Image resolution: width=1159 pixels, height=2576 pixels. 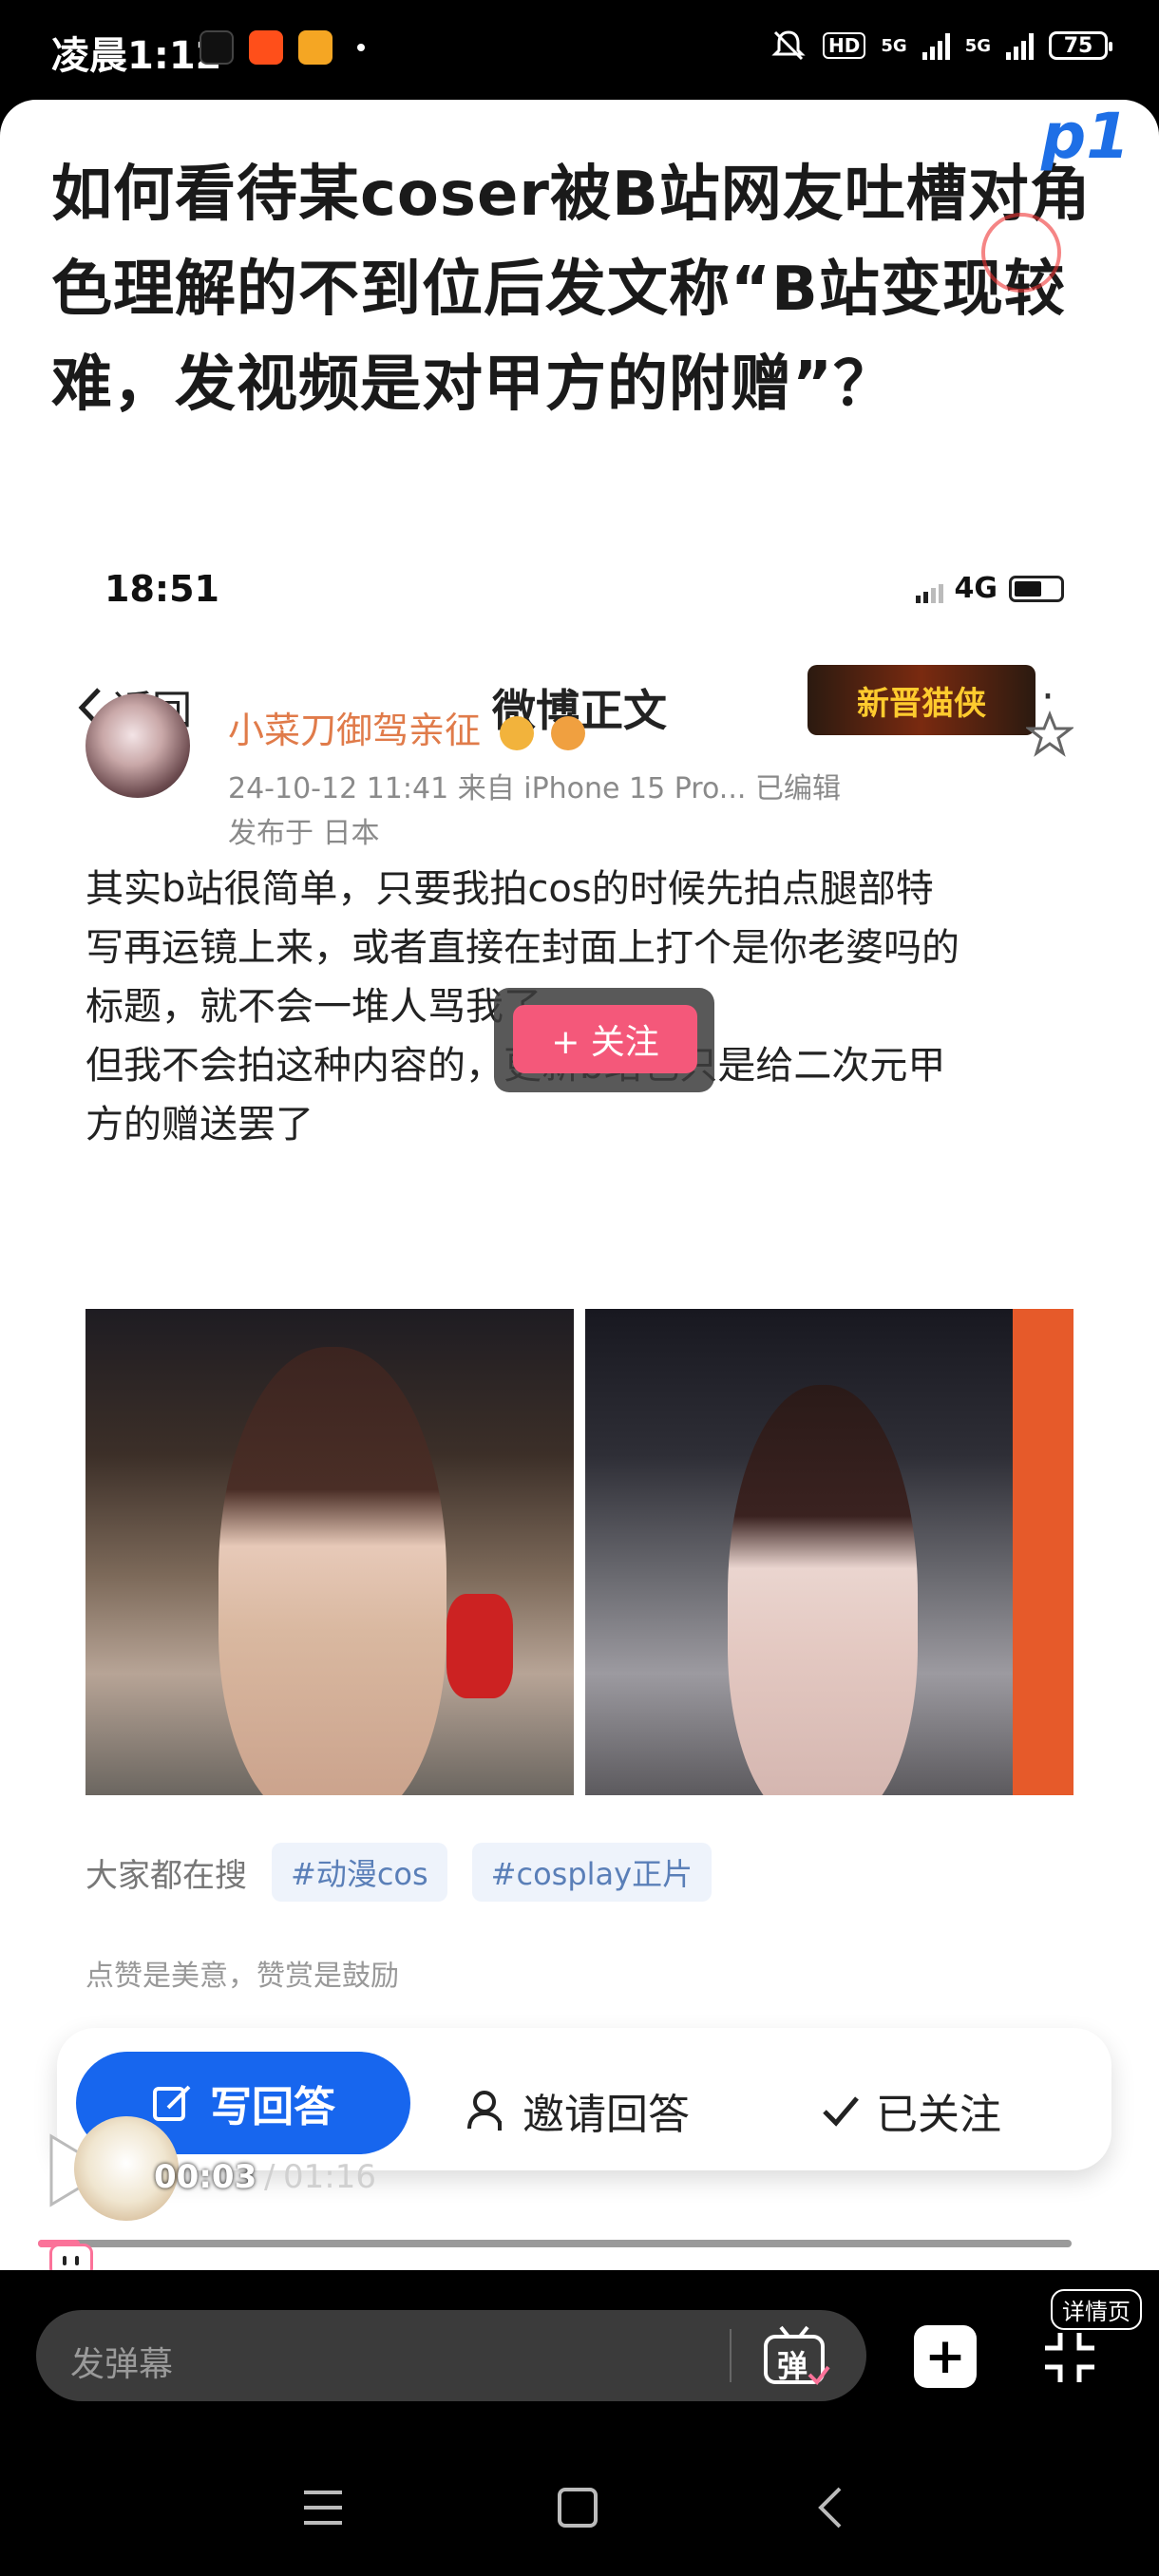 I want to click on time-total: 01:16, so click(x=329, y=2177).